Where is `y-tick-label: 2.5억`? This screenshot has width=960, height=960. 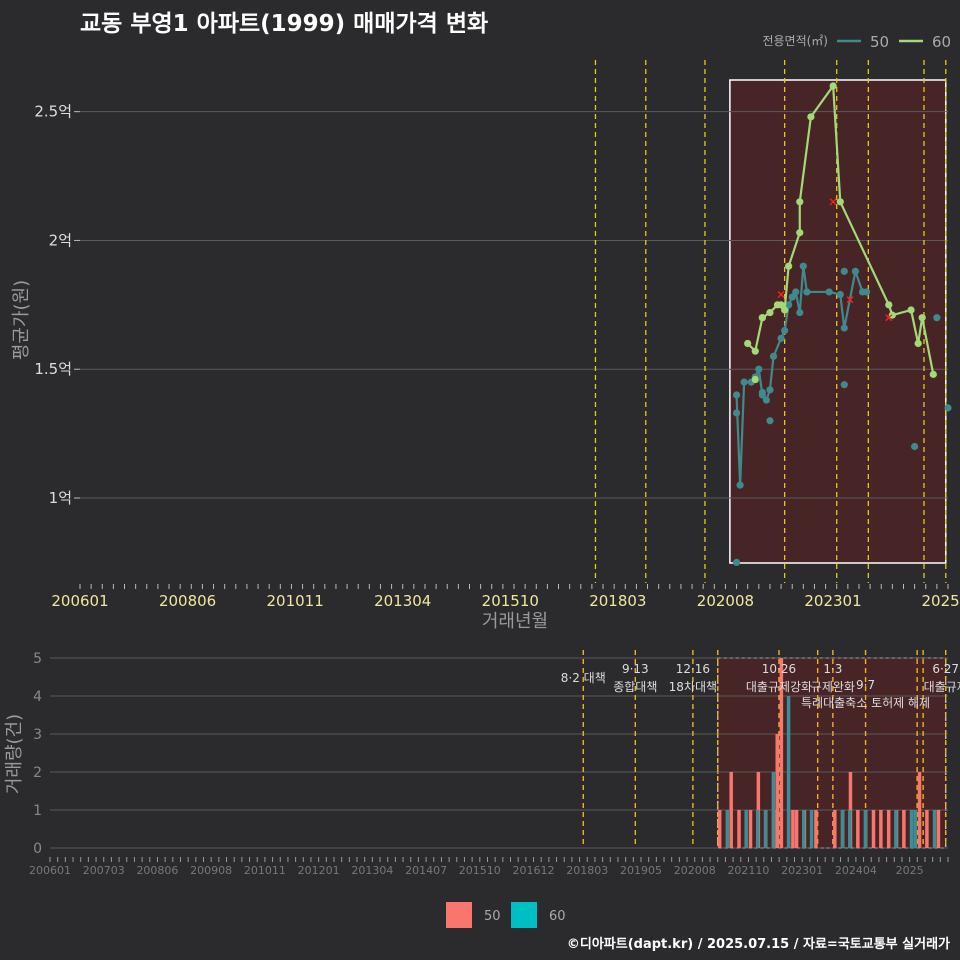 y-tick-label: 2.5억 is located at coordinates (53, 112).